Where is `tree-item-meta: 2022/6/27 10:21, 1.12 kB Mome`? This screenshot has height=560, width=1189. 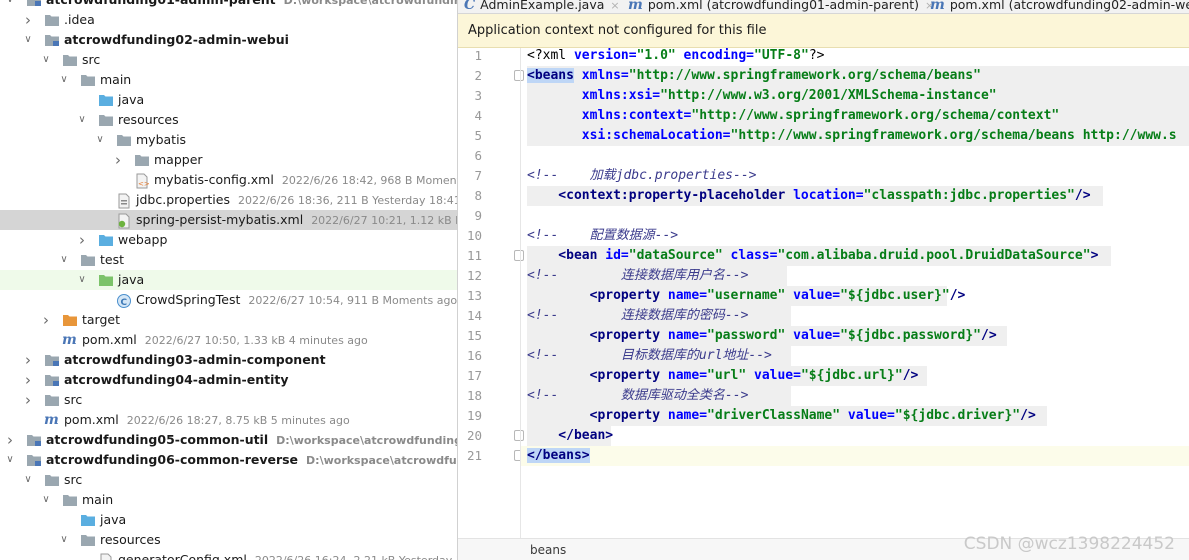
tree-item-meta: 2022/6/27 10:21, 1.12 kB Mome is located at coordinates (384, 220).